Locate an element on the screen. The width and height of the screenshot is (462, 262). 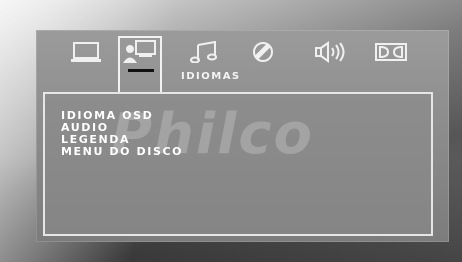
active-tab-indicator is located at coordinates (141, 70).